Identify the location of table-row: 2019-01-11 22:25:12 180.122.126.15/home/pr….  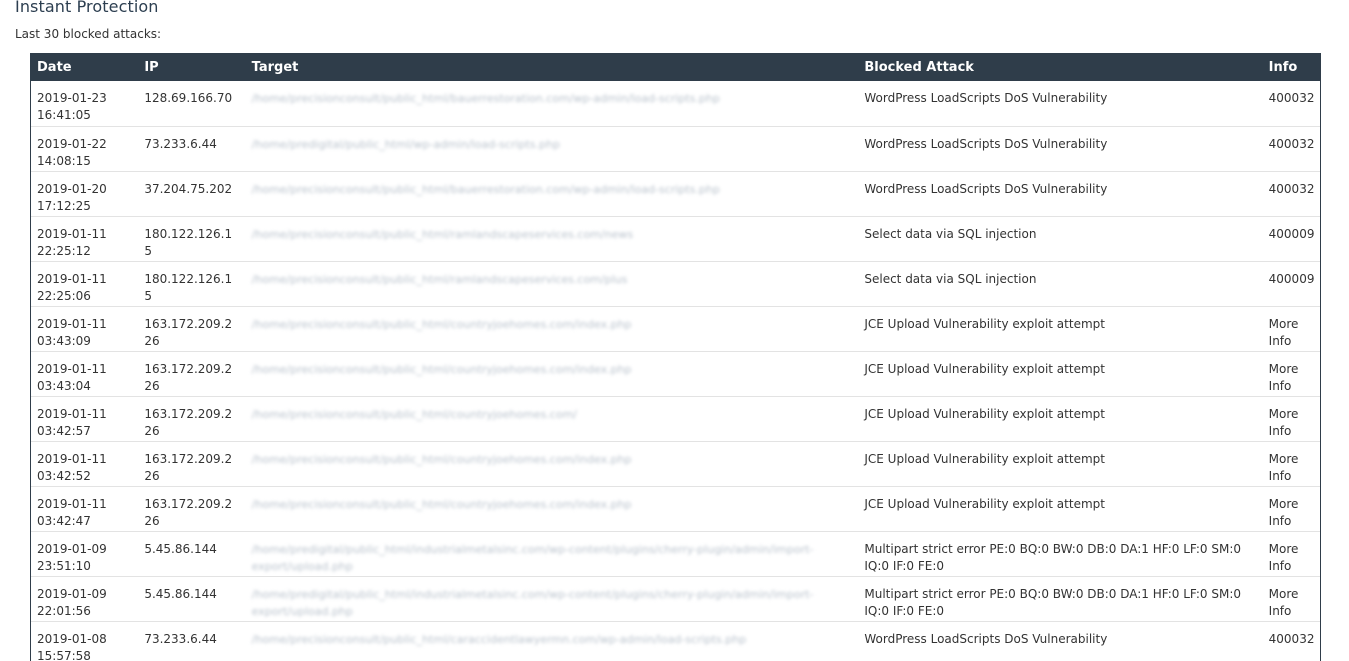
(675, 239).